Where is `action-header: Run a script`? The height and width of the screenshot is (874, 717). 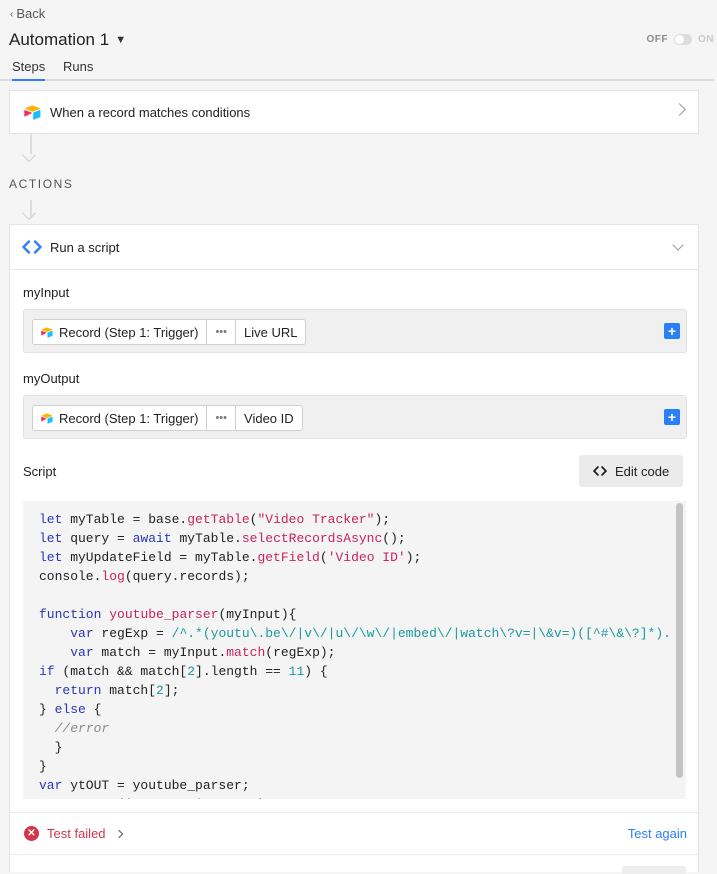 action-header: Run a script is located at coordinates (354, 247).